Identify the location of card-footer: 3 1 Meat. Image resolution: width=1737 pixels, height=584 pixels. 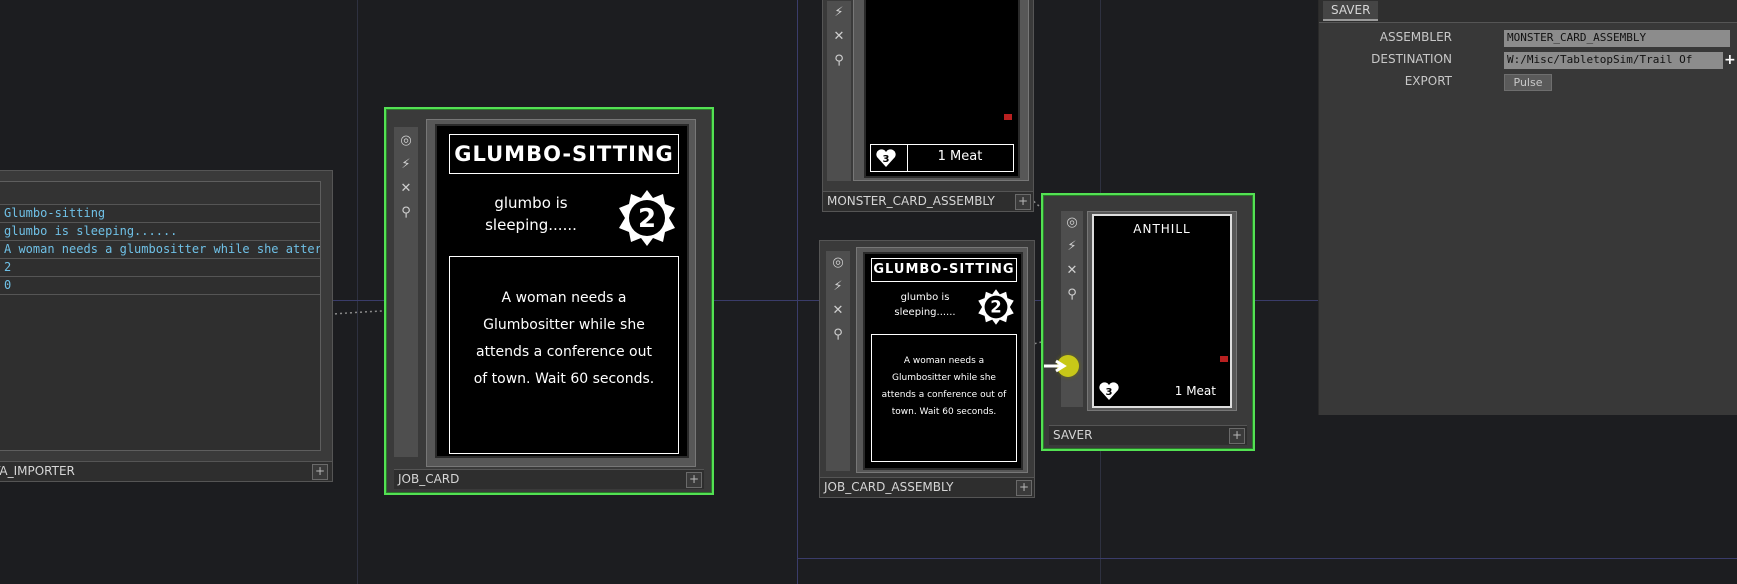
(942, 158).